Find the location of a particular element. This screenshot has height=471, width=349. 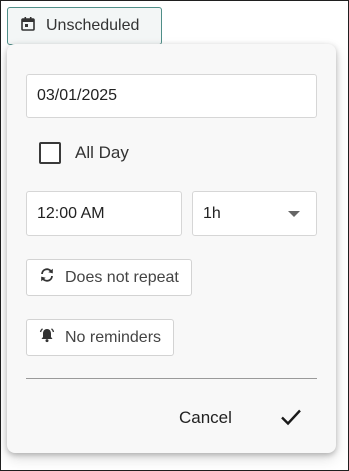

repeat-label: Does not repeat is located at coordinates (122, 277).